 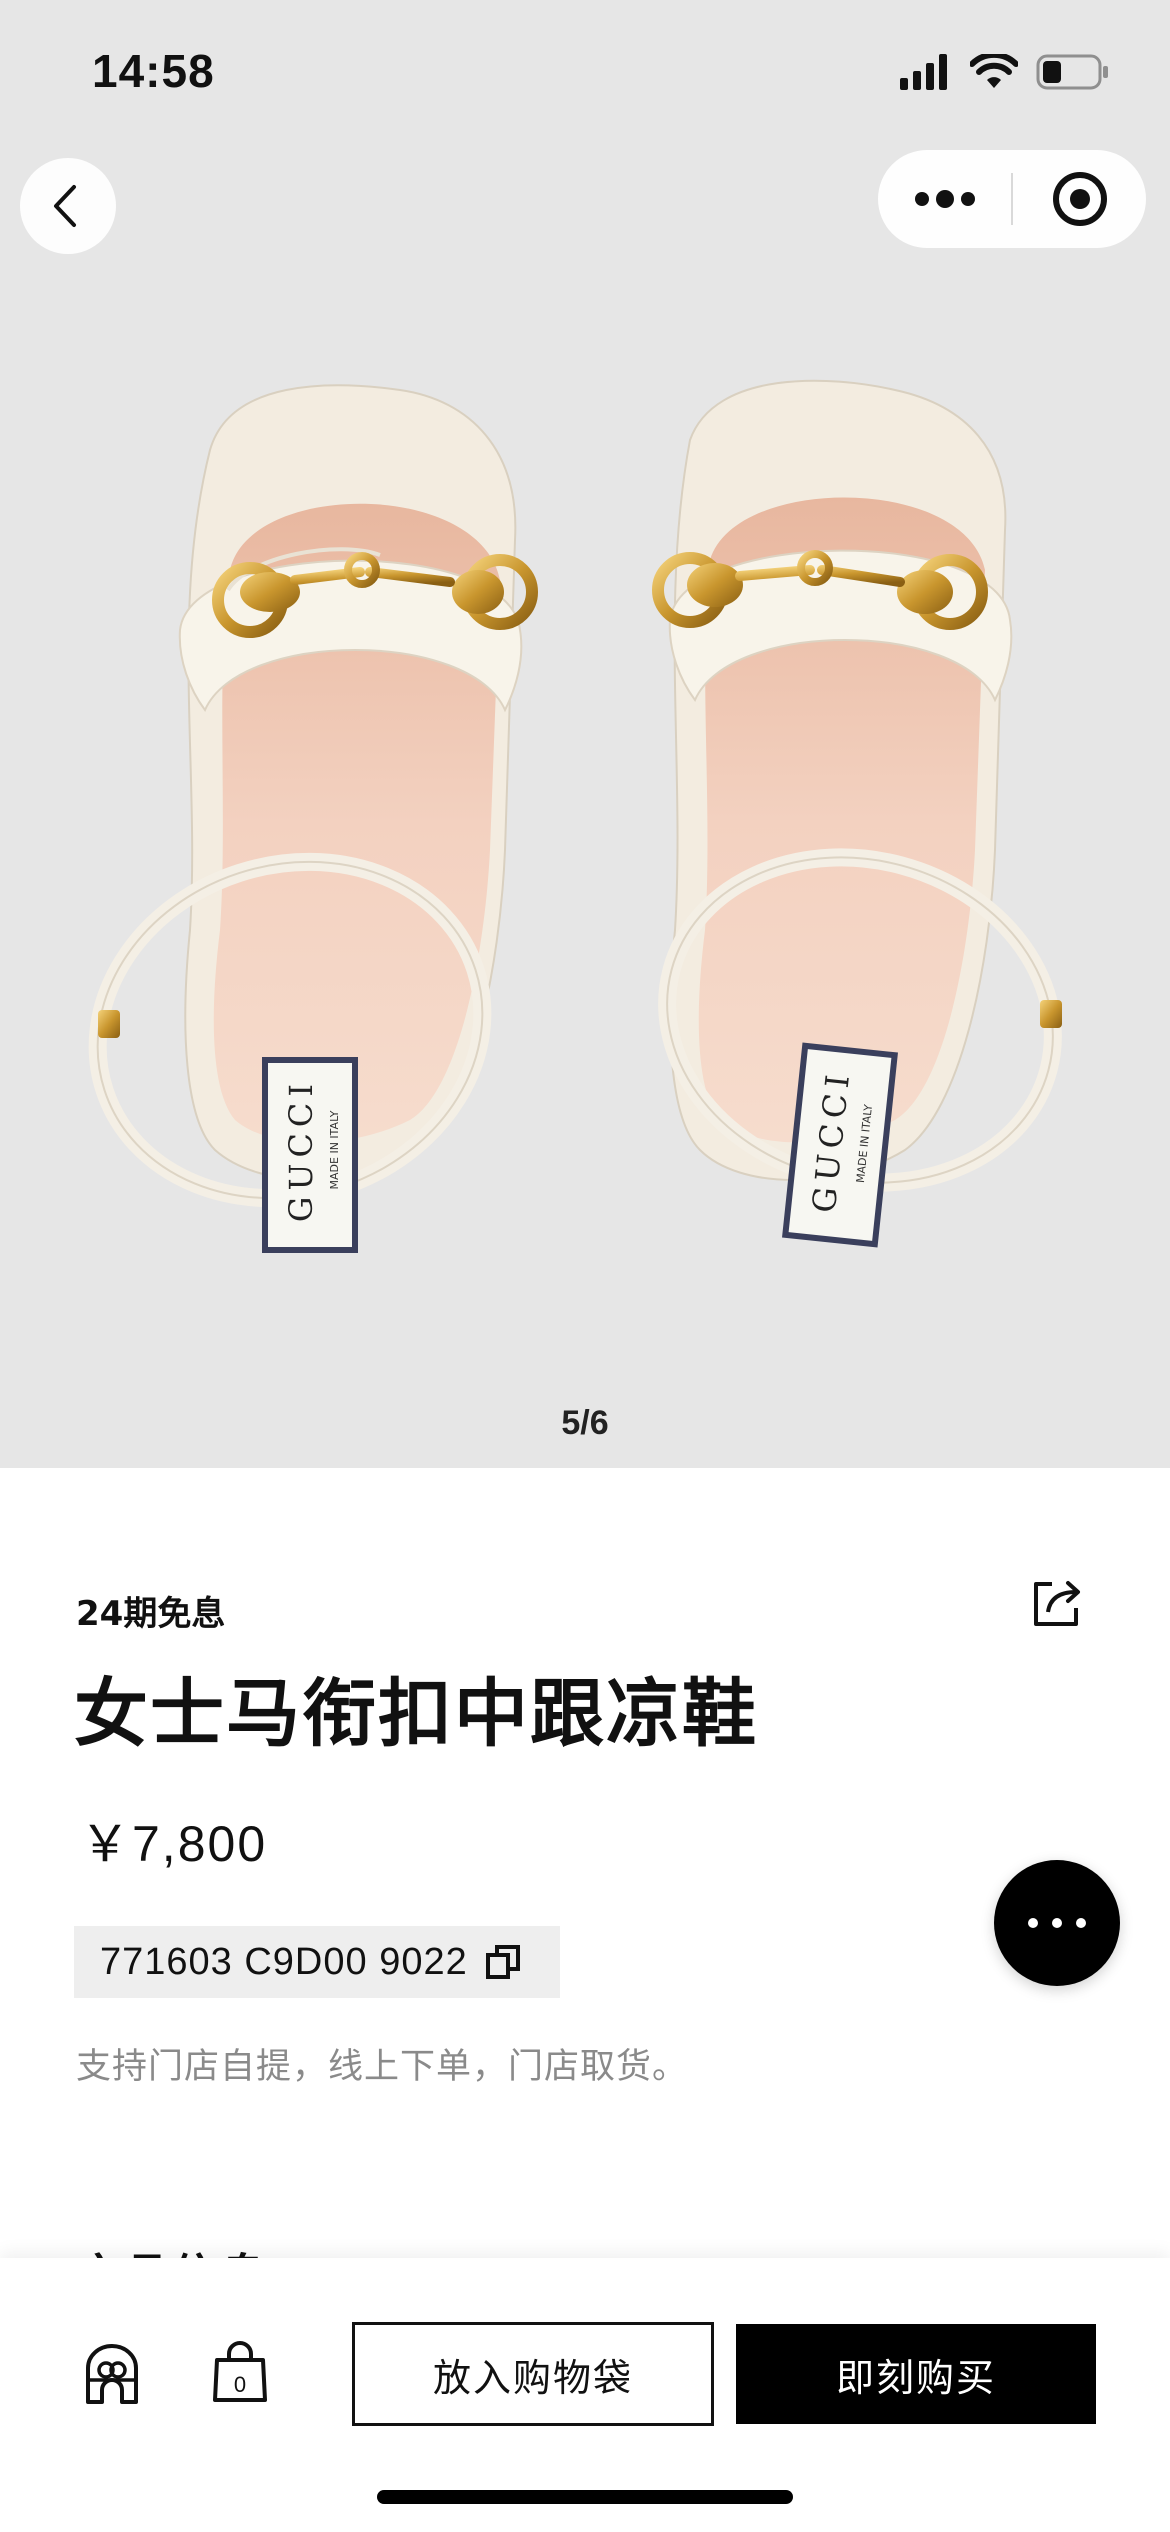 I want to click on sku-number: 771603 C9D00 9022, so click(x=284, y=1961).